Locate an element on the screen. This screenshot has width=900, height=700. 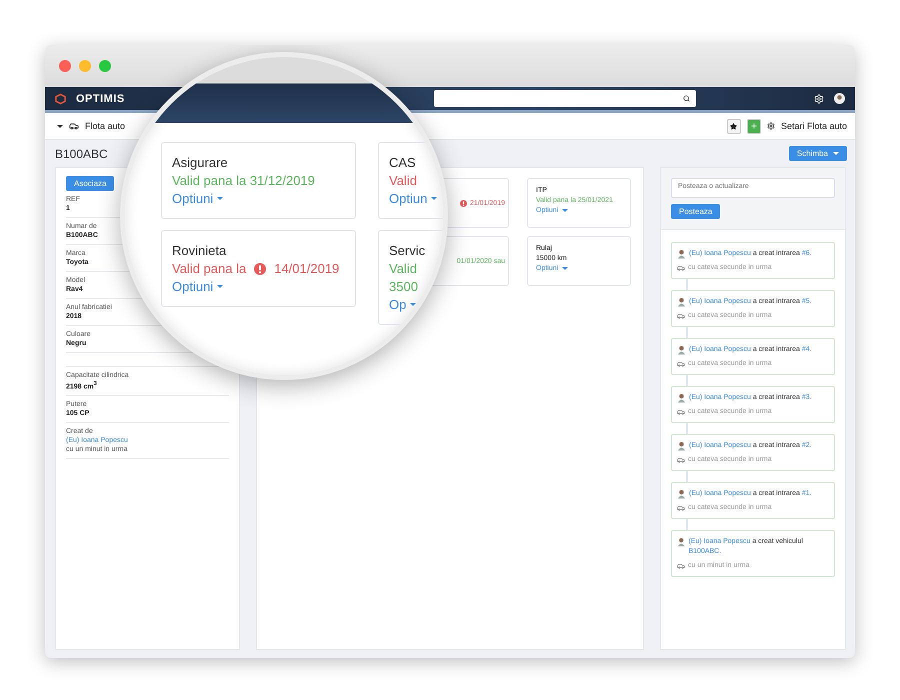
search-field is located at coordinates (565, 98).